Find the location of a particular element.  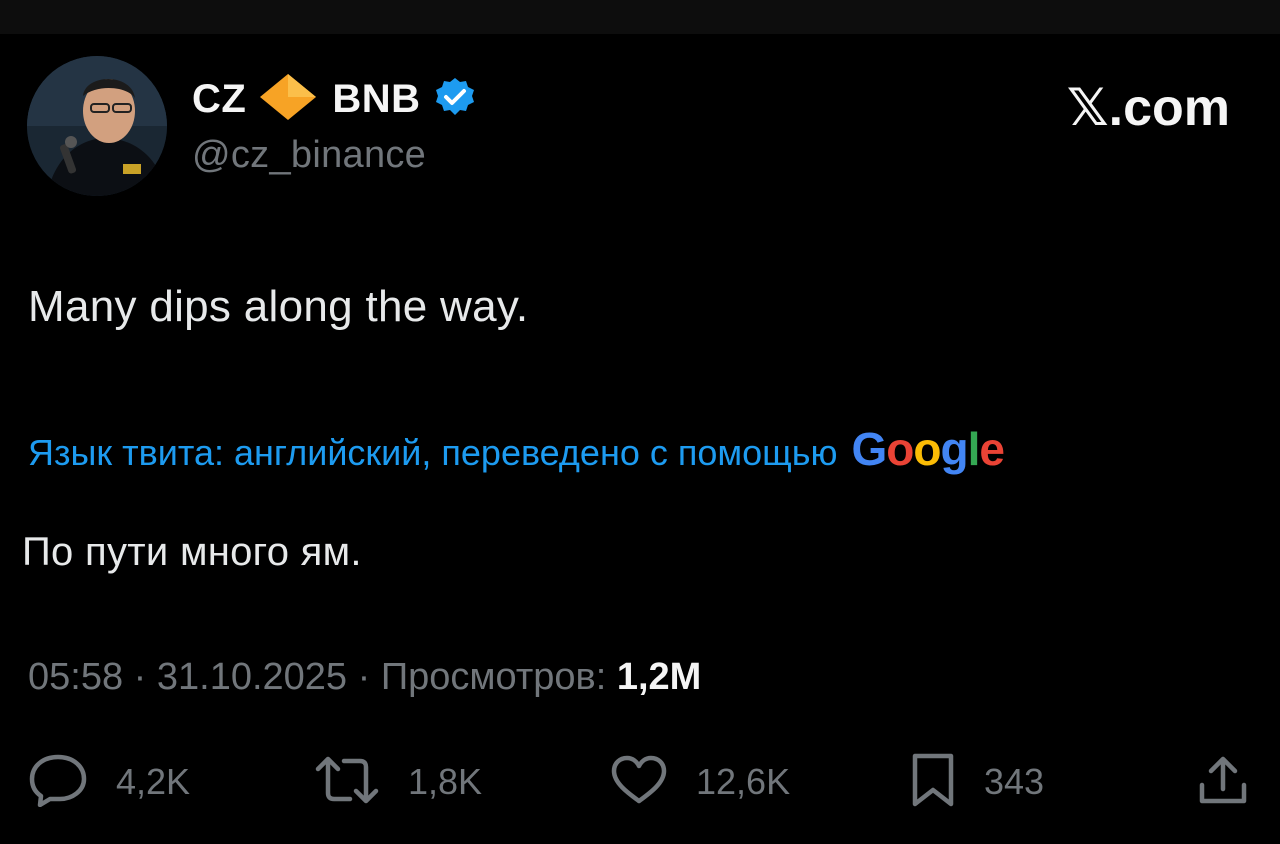

author-name-first: CZ is located at coordinates (219, 99).